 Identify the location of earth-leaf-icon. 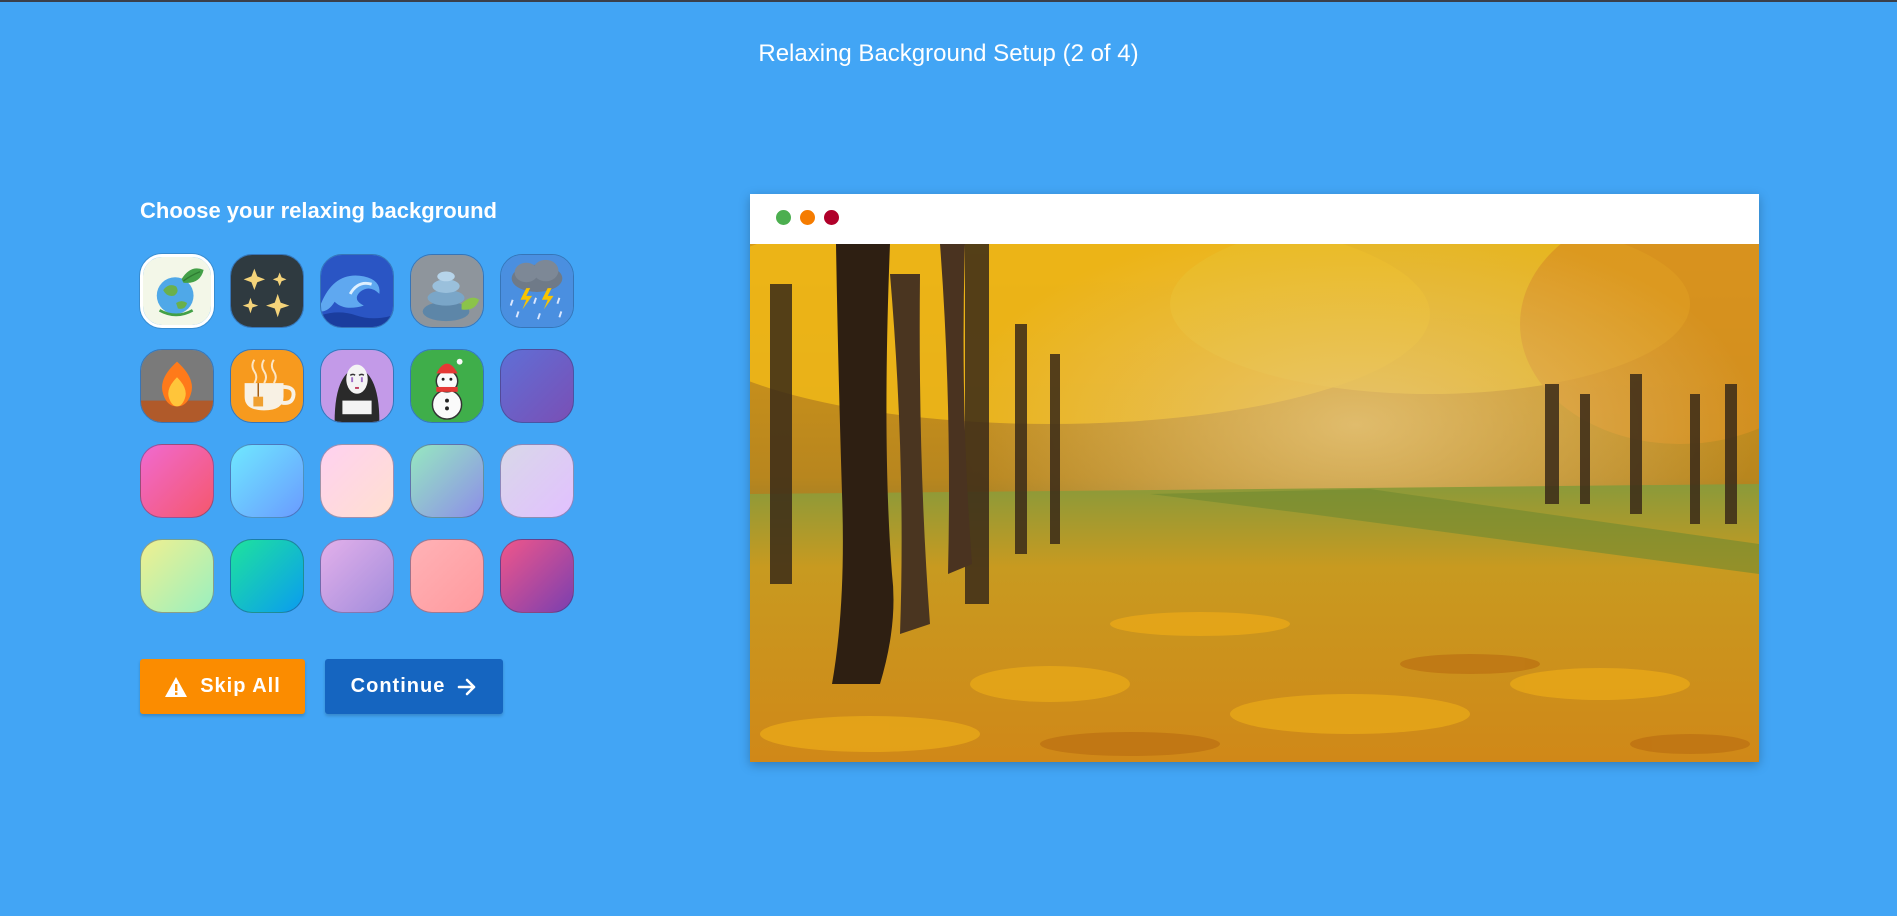
(177, 291).